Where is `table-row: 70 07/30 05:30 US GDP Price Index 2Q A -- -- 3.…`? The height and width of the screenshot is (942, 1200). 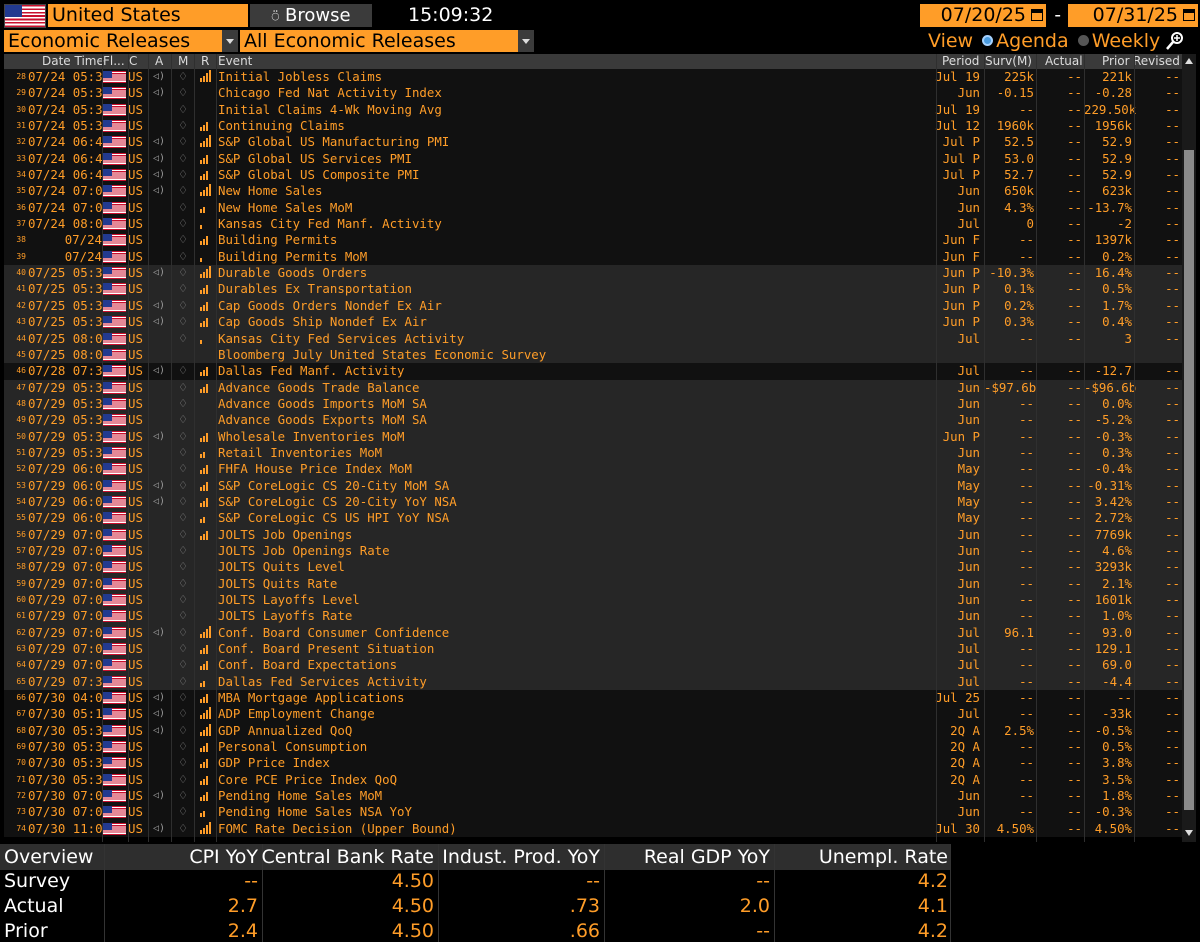 table-row: 70 07/30 05:30 US GDP Price Index 2Q A -- -- 3.… is located at coordinates (593, 763).